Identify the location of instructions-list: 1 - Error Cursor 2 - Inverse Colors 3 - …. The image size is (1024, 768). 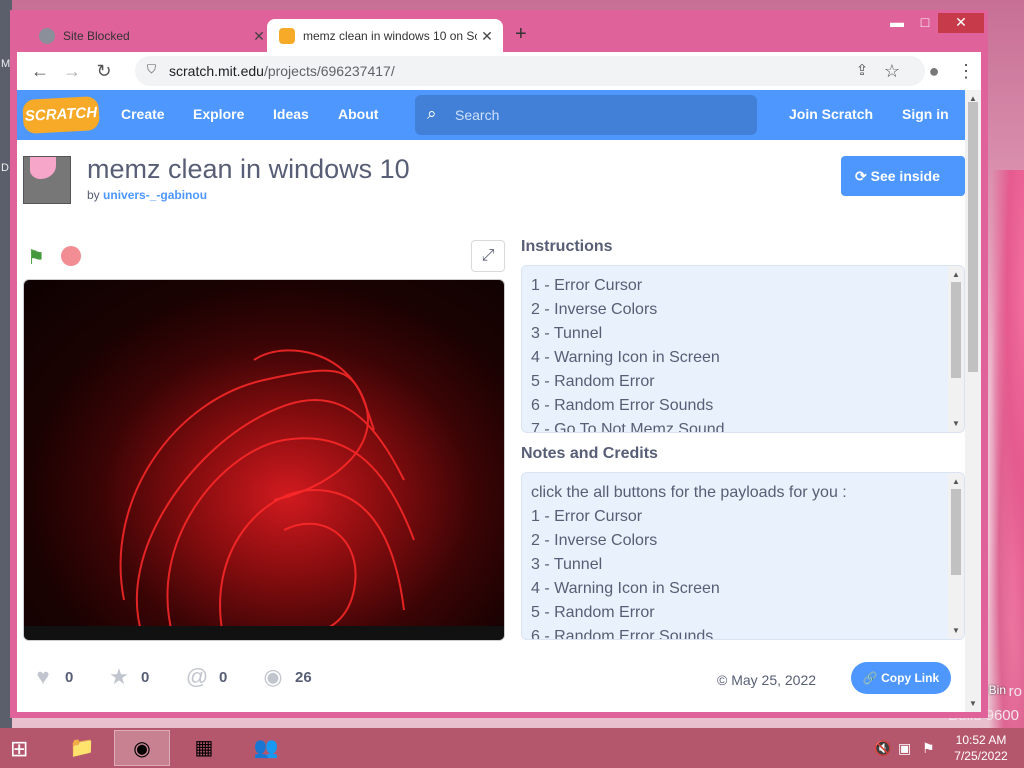
(628, 353).